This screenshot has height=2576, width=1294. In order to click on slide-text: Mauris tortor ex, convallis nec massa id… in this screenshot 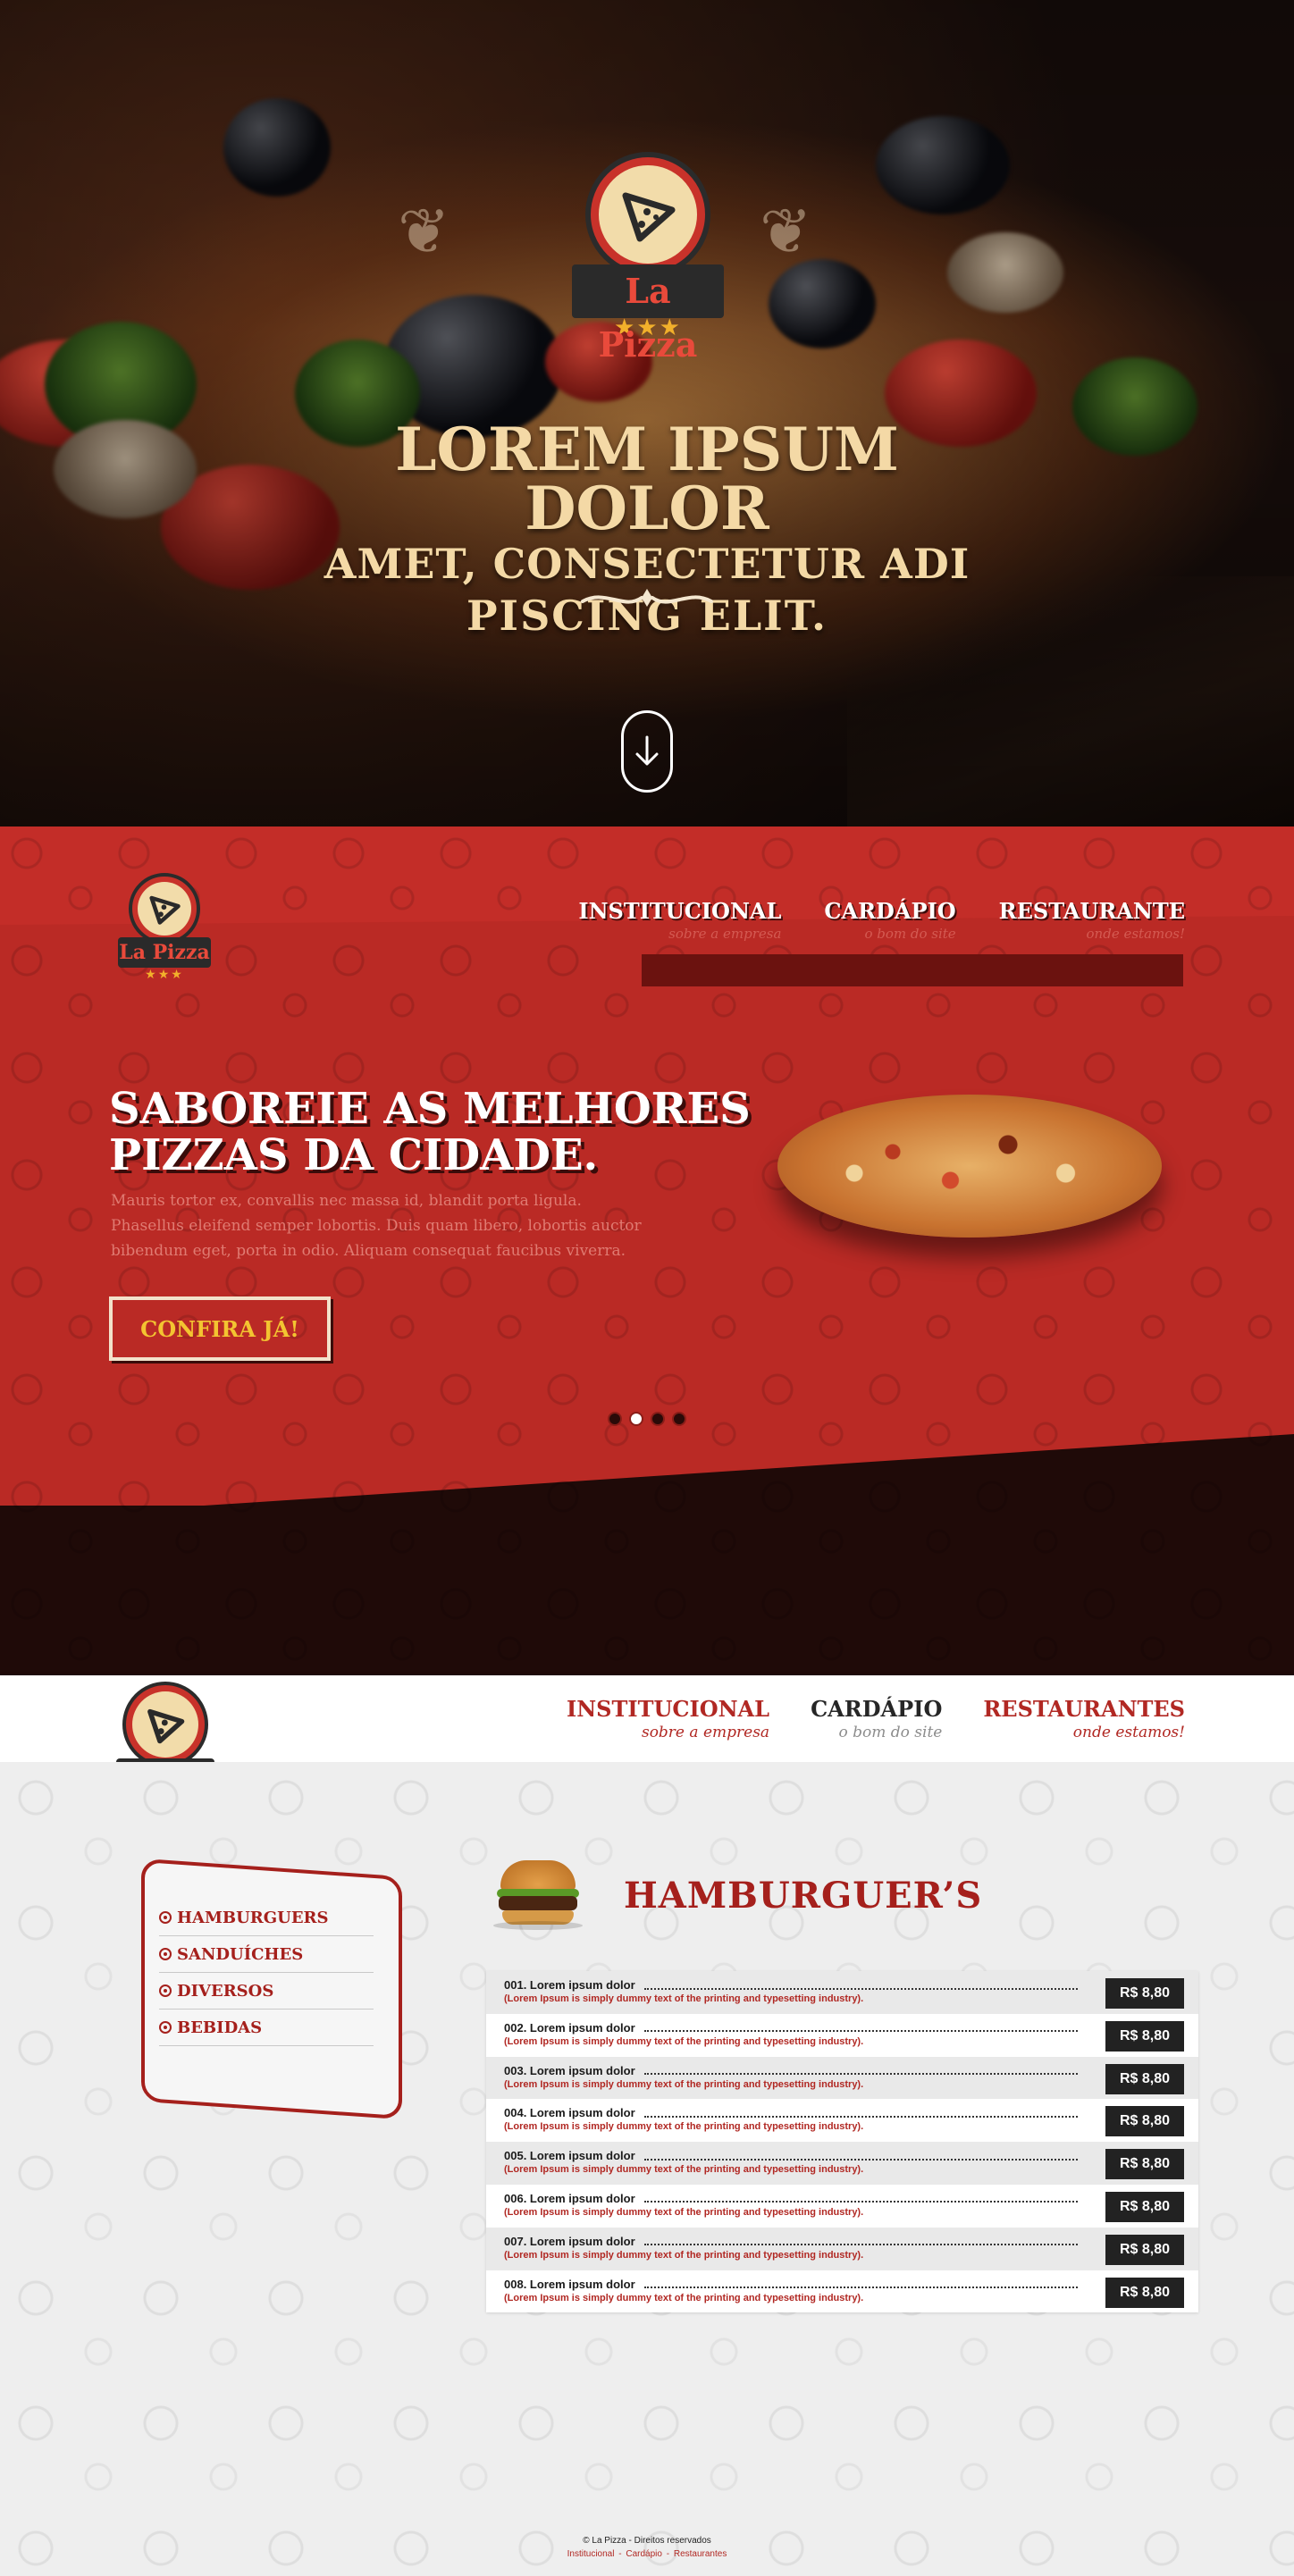, I will do `click(376, 1226)`.